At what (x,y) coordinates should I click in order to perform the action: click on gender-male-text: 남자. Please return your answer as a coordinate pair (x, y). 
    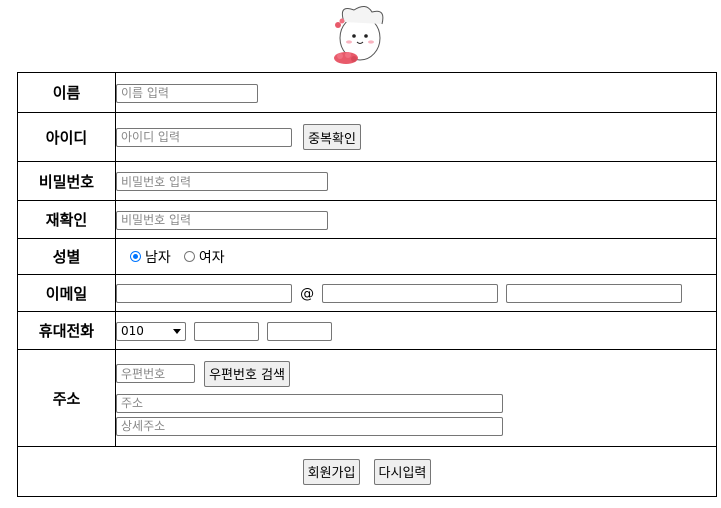
    Looking at the image, I should click on (158, 257).